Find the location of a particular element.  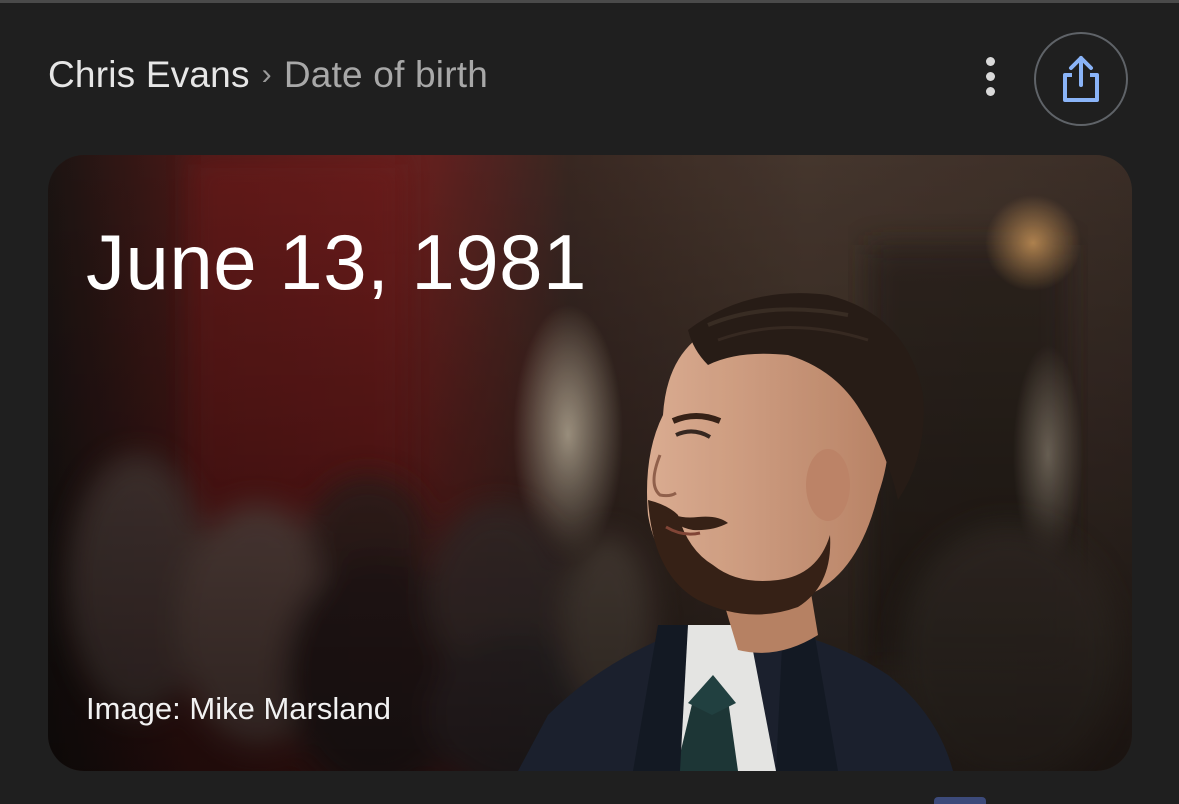

breadcrumb-root-link: Chris Evans is located at coordinates (149, 75).